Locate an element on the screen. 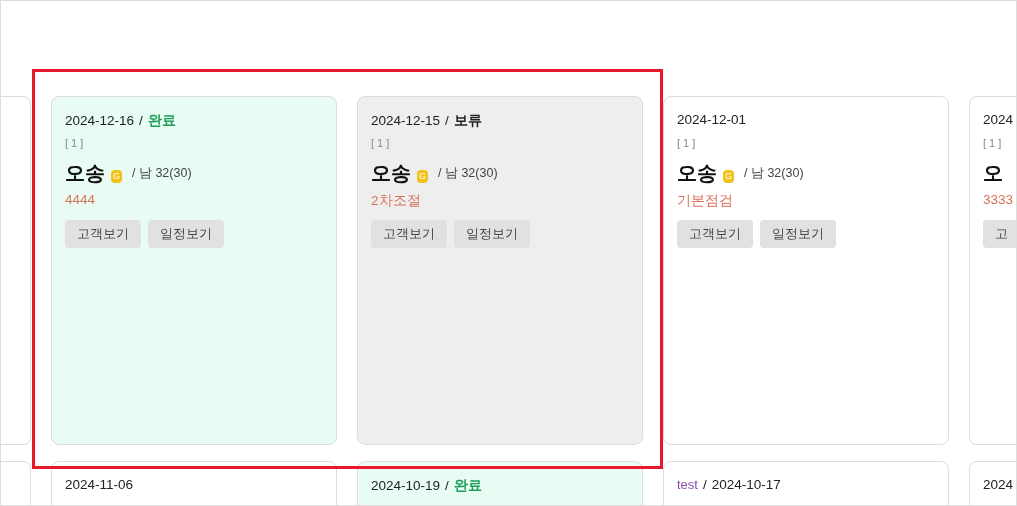 Image resolution: width=1017 pixels, height=506 pixels. view-button: 고 is located at coordinates (999, 234).